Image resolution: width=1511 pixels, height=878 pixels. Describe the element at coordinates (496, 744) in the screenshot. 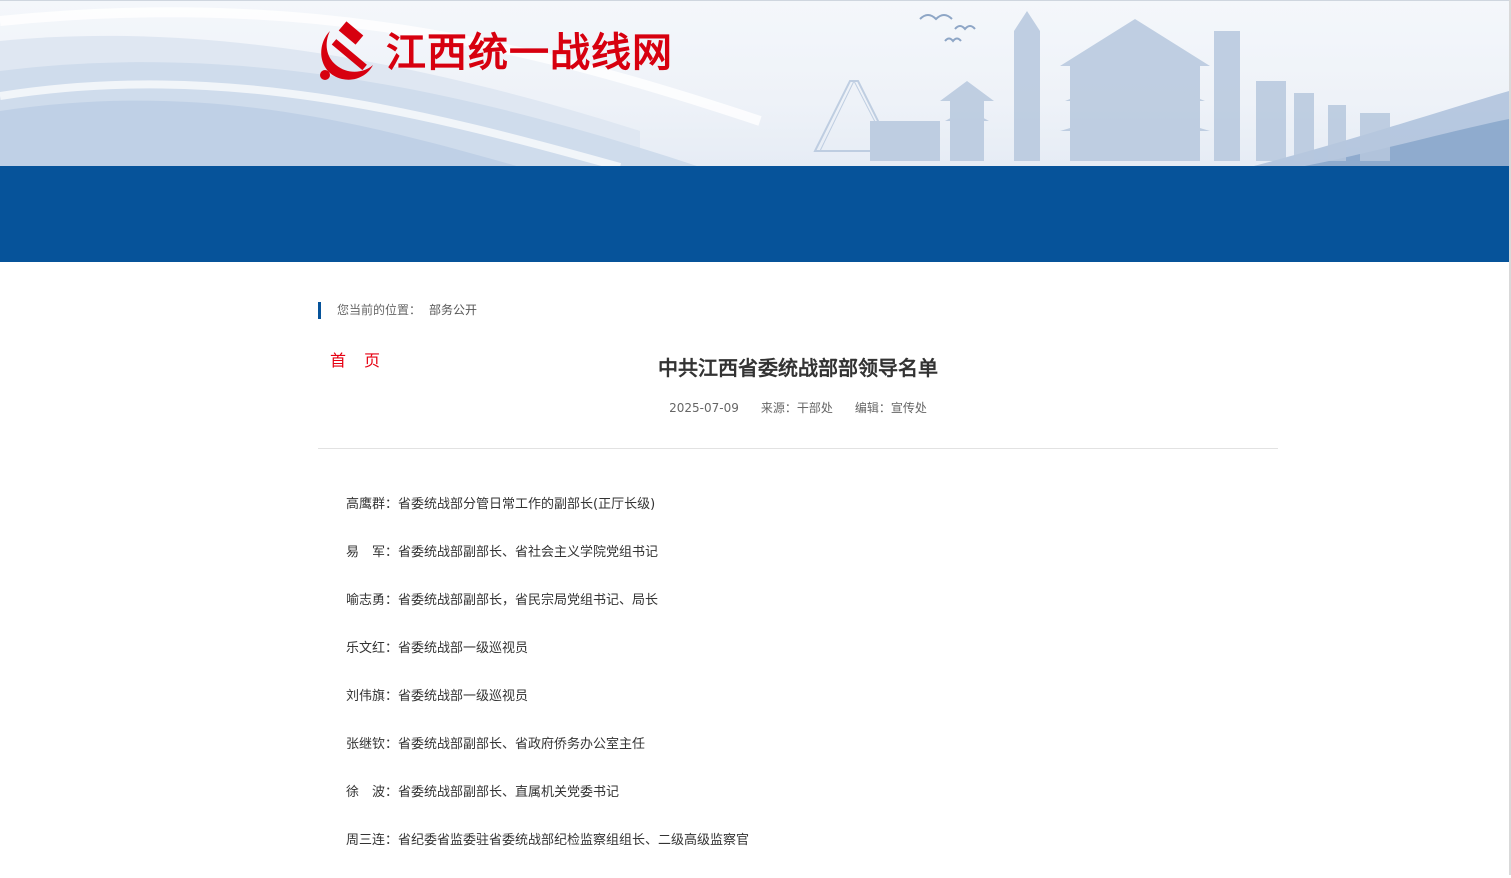

I see `leader-entry: 张继钦：省委统战部副部长、省政府侨务办公室主任` at that location.